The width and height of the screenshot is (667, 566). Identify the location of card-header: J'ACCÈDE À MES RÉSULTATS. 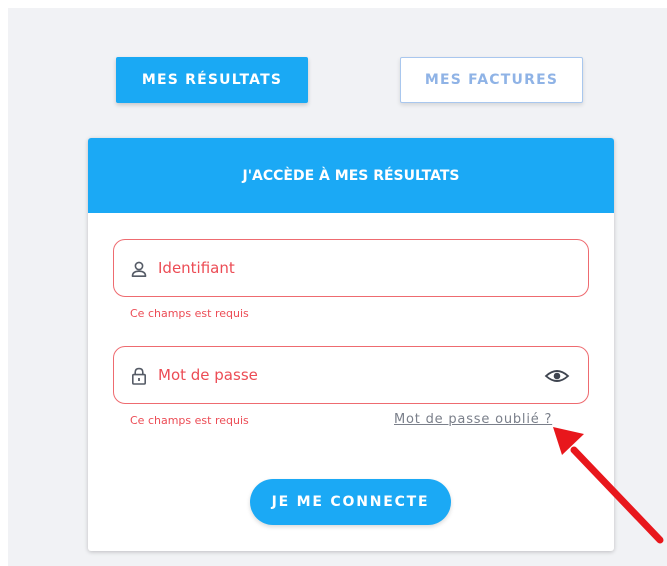
(351, 175).